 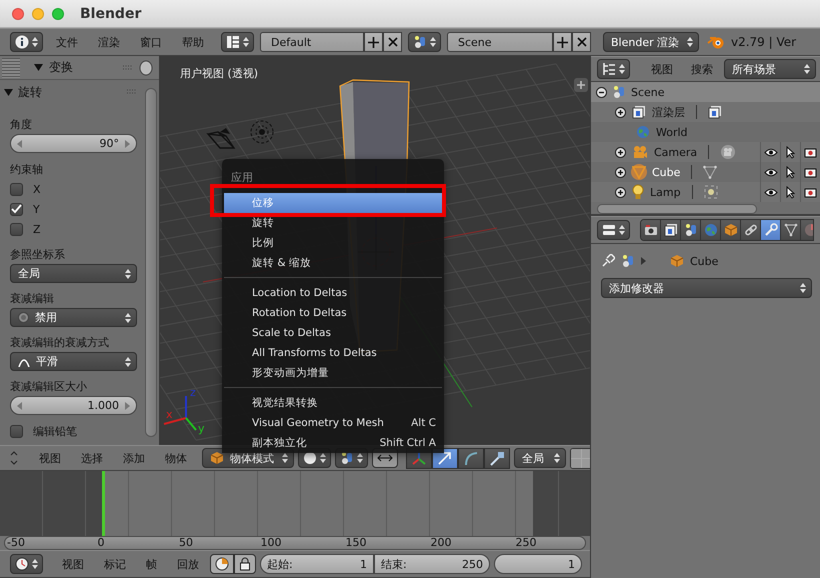 What do you see at coordinates (73, 361) in the screenshot?
I see `dropdown: 平滑` at bounding box center [73, 361].